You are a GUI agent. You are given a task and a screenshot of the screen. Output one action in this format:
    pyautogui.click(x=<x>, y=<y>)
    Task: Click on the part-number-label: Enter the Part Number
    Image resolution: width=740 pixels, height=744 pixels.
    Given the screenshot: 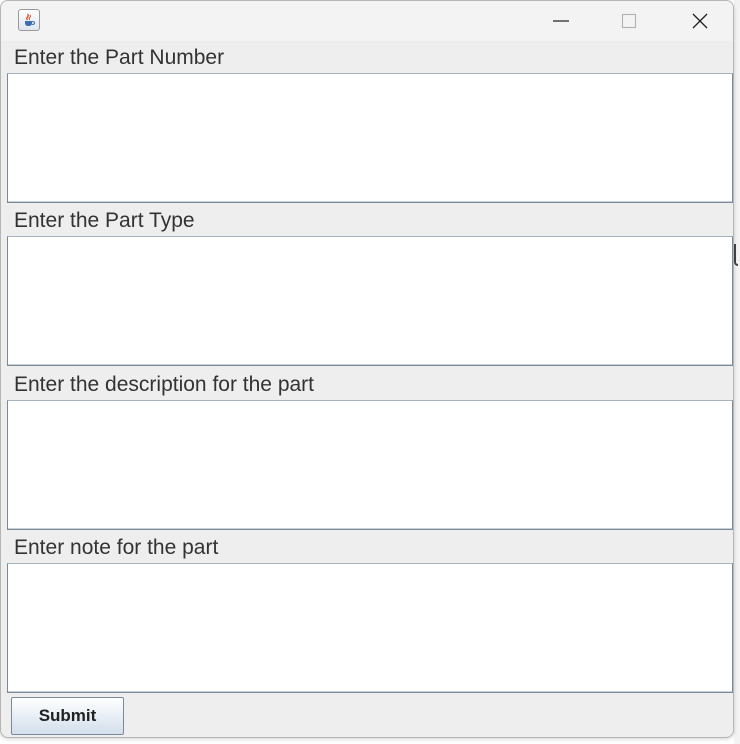 What is the action you would take?
    pyautogui.click(x=119, y=57)
    